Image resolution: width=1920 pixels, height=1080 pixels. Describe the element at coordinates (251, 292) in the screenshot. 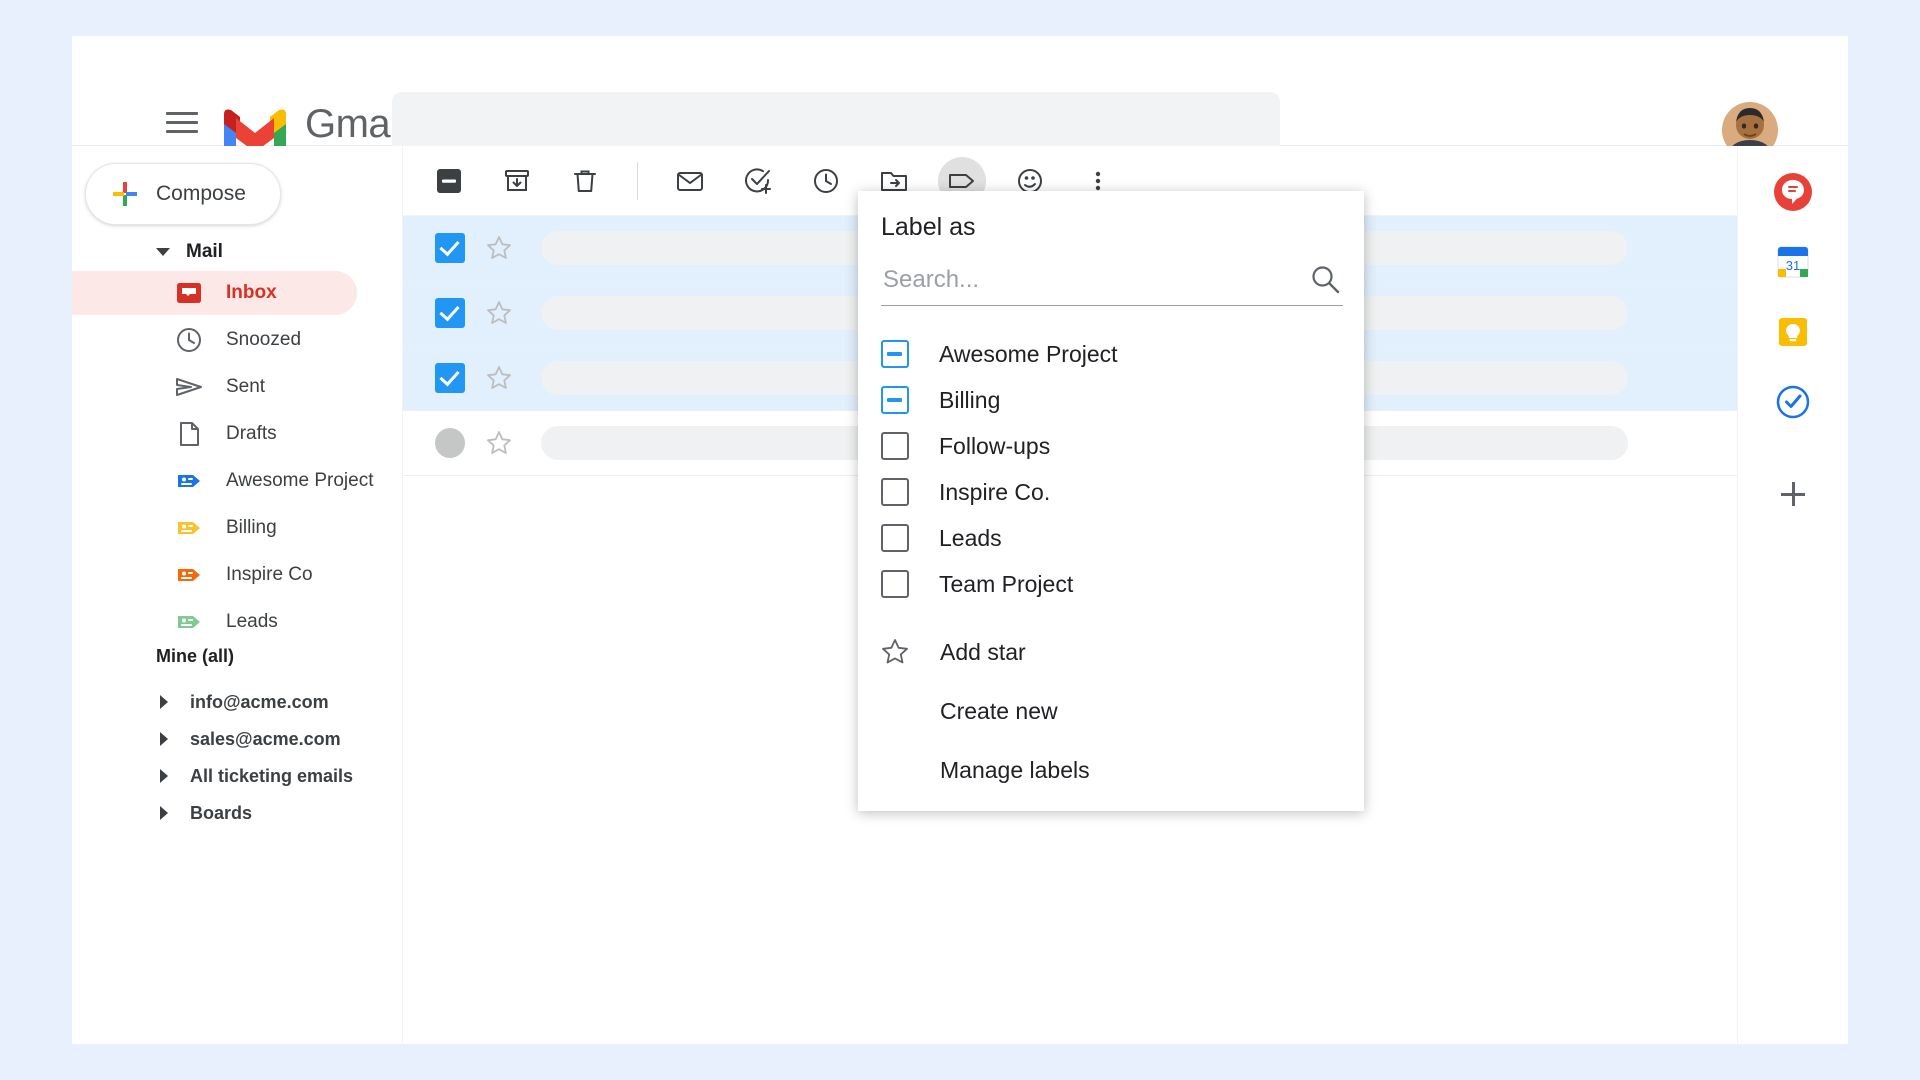

I see `sidebar-item-label: Inbox` at that location.